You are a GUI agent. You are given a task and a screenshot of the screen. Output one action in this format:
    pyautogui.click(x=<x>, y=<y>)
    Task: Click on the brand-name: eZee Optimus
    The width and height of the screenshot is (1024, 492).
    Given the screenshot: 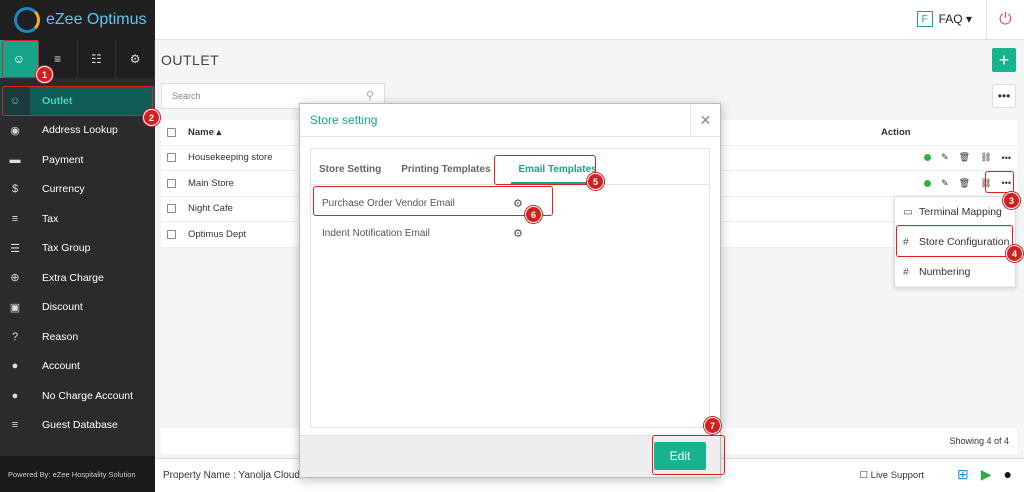 What is the action you would take?
    pyautogui.click(x=96, y=19)
    